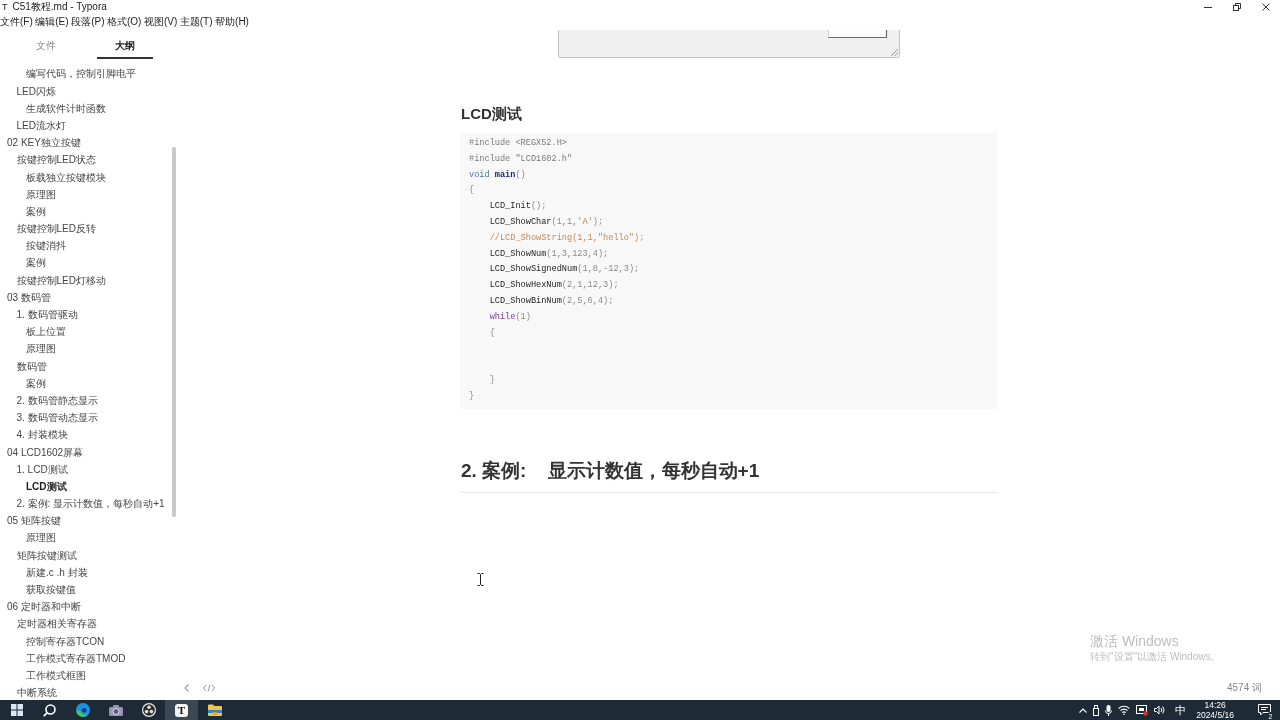  I want to click on outline-item: 编写代码，控制引脚电平, so click(81, 74).